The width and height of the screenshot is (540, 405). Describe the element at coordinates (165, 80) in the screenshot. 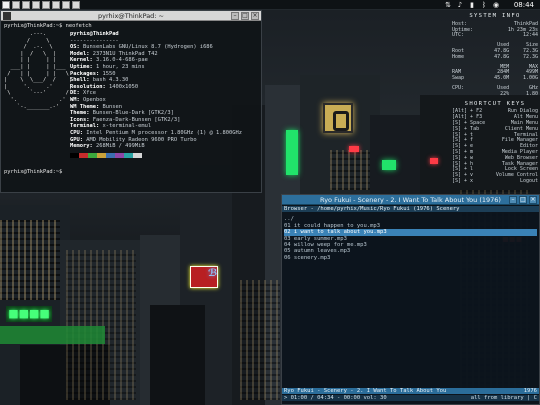

I see `info-row: Shell: bash 4.3.30` at that location.